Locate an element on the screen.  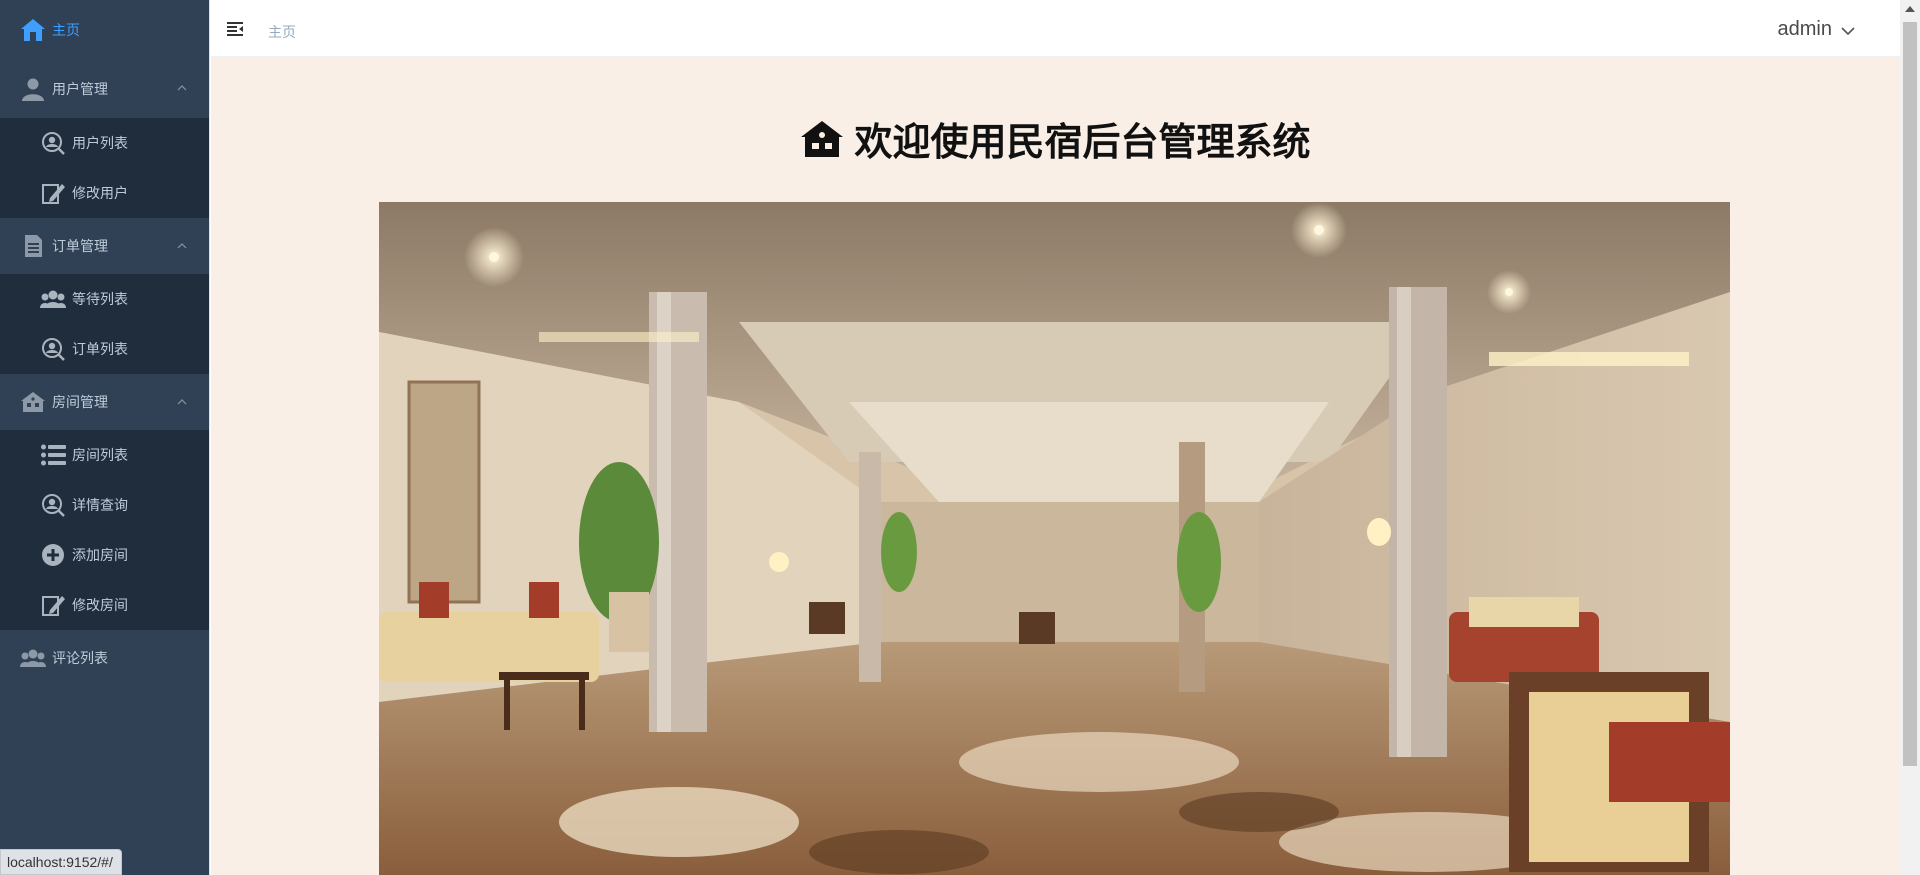
welcome-header: 欢迎使用民宿后台管理系统 is located at coordinates (1055, 138).